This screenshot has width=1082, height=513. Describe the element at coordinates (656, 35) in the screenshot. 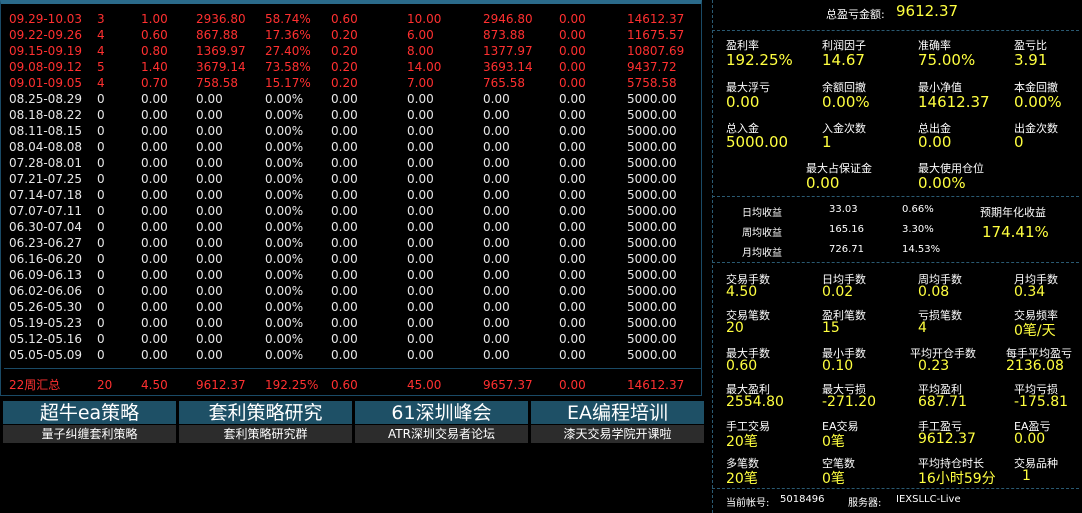

I see `row-cell-c9: 11675.57` at that location.